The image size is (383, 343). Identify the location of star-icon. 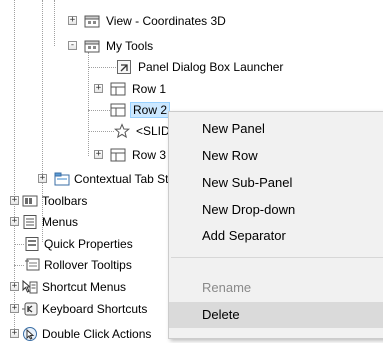
(122, 131).